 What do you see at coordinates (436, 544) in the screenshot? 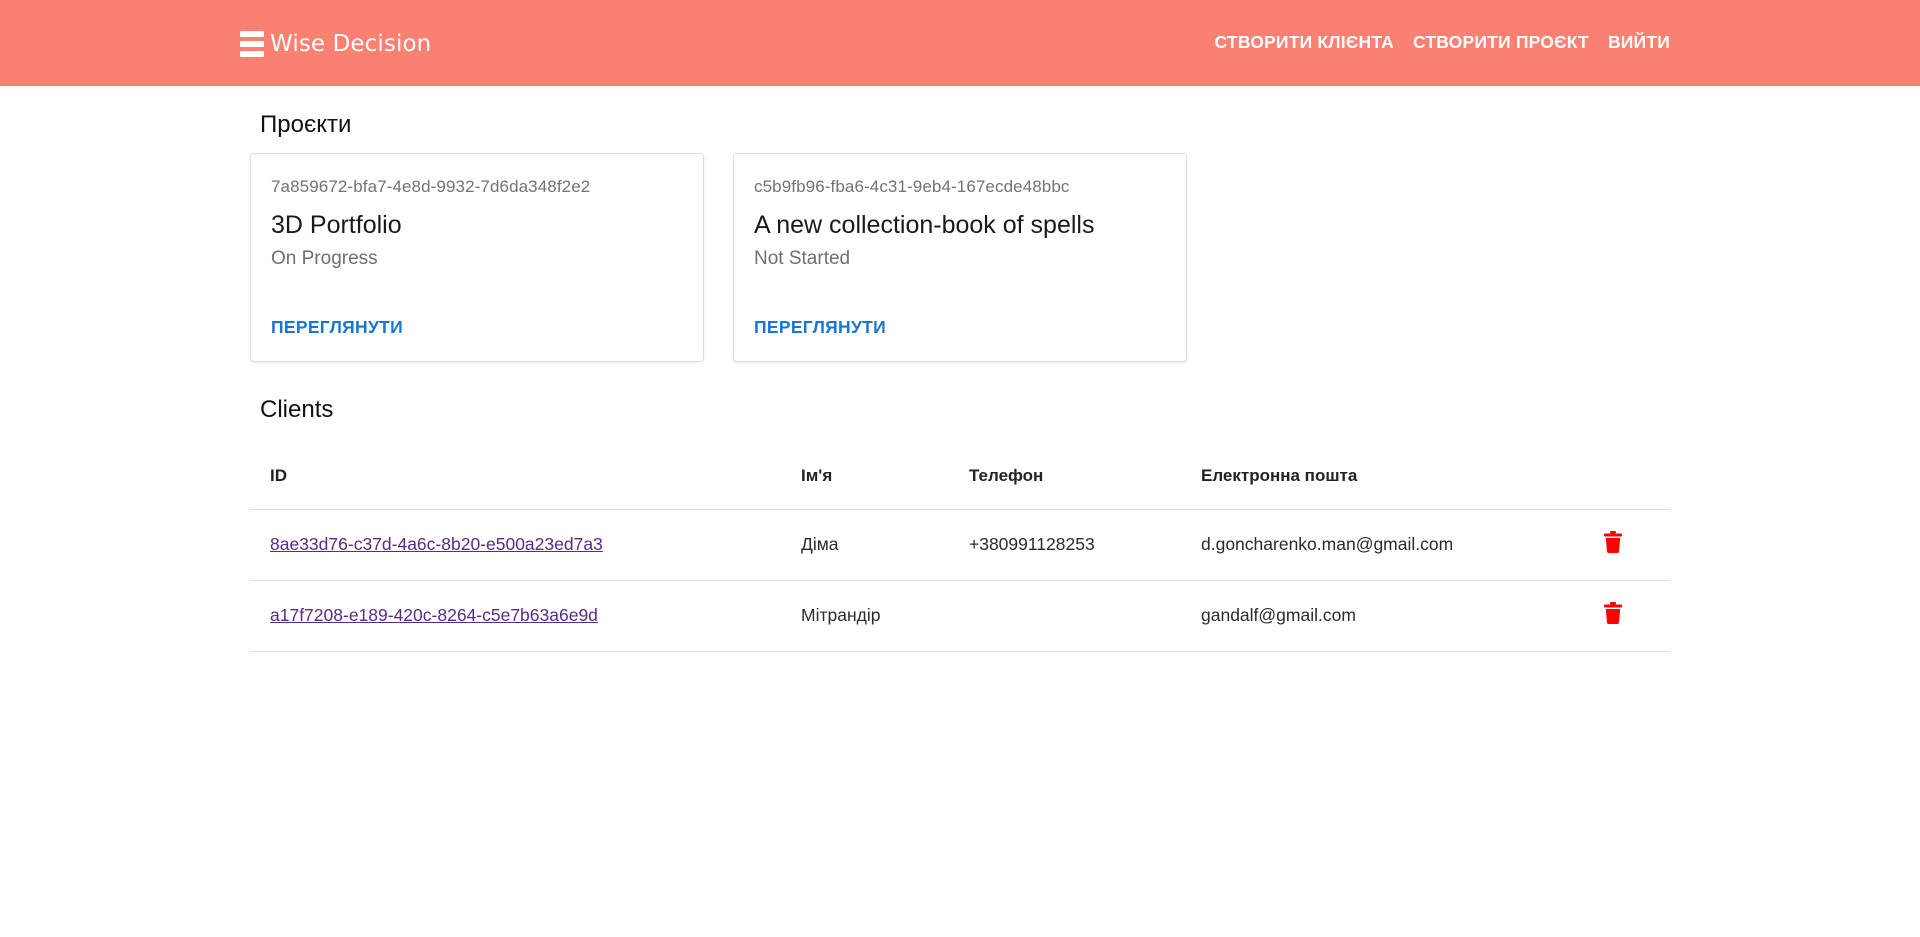
I see `client-id-link: 8ae33d76-c37d-4a6c-8b20-e500a23ed7a3` at bounding box center [436, 544].